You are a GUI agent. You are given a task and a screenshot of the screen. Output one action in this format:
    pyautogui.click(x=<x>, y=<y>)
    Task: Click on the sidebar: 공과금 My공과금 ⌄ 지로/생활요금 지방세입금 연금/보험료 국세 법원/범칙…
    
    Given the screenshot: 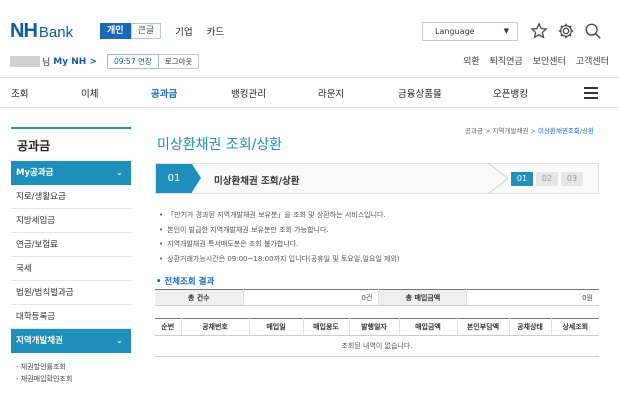 What is the action you would take?
    pyautogui.click(x=71, y=256)
    